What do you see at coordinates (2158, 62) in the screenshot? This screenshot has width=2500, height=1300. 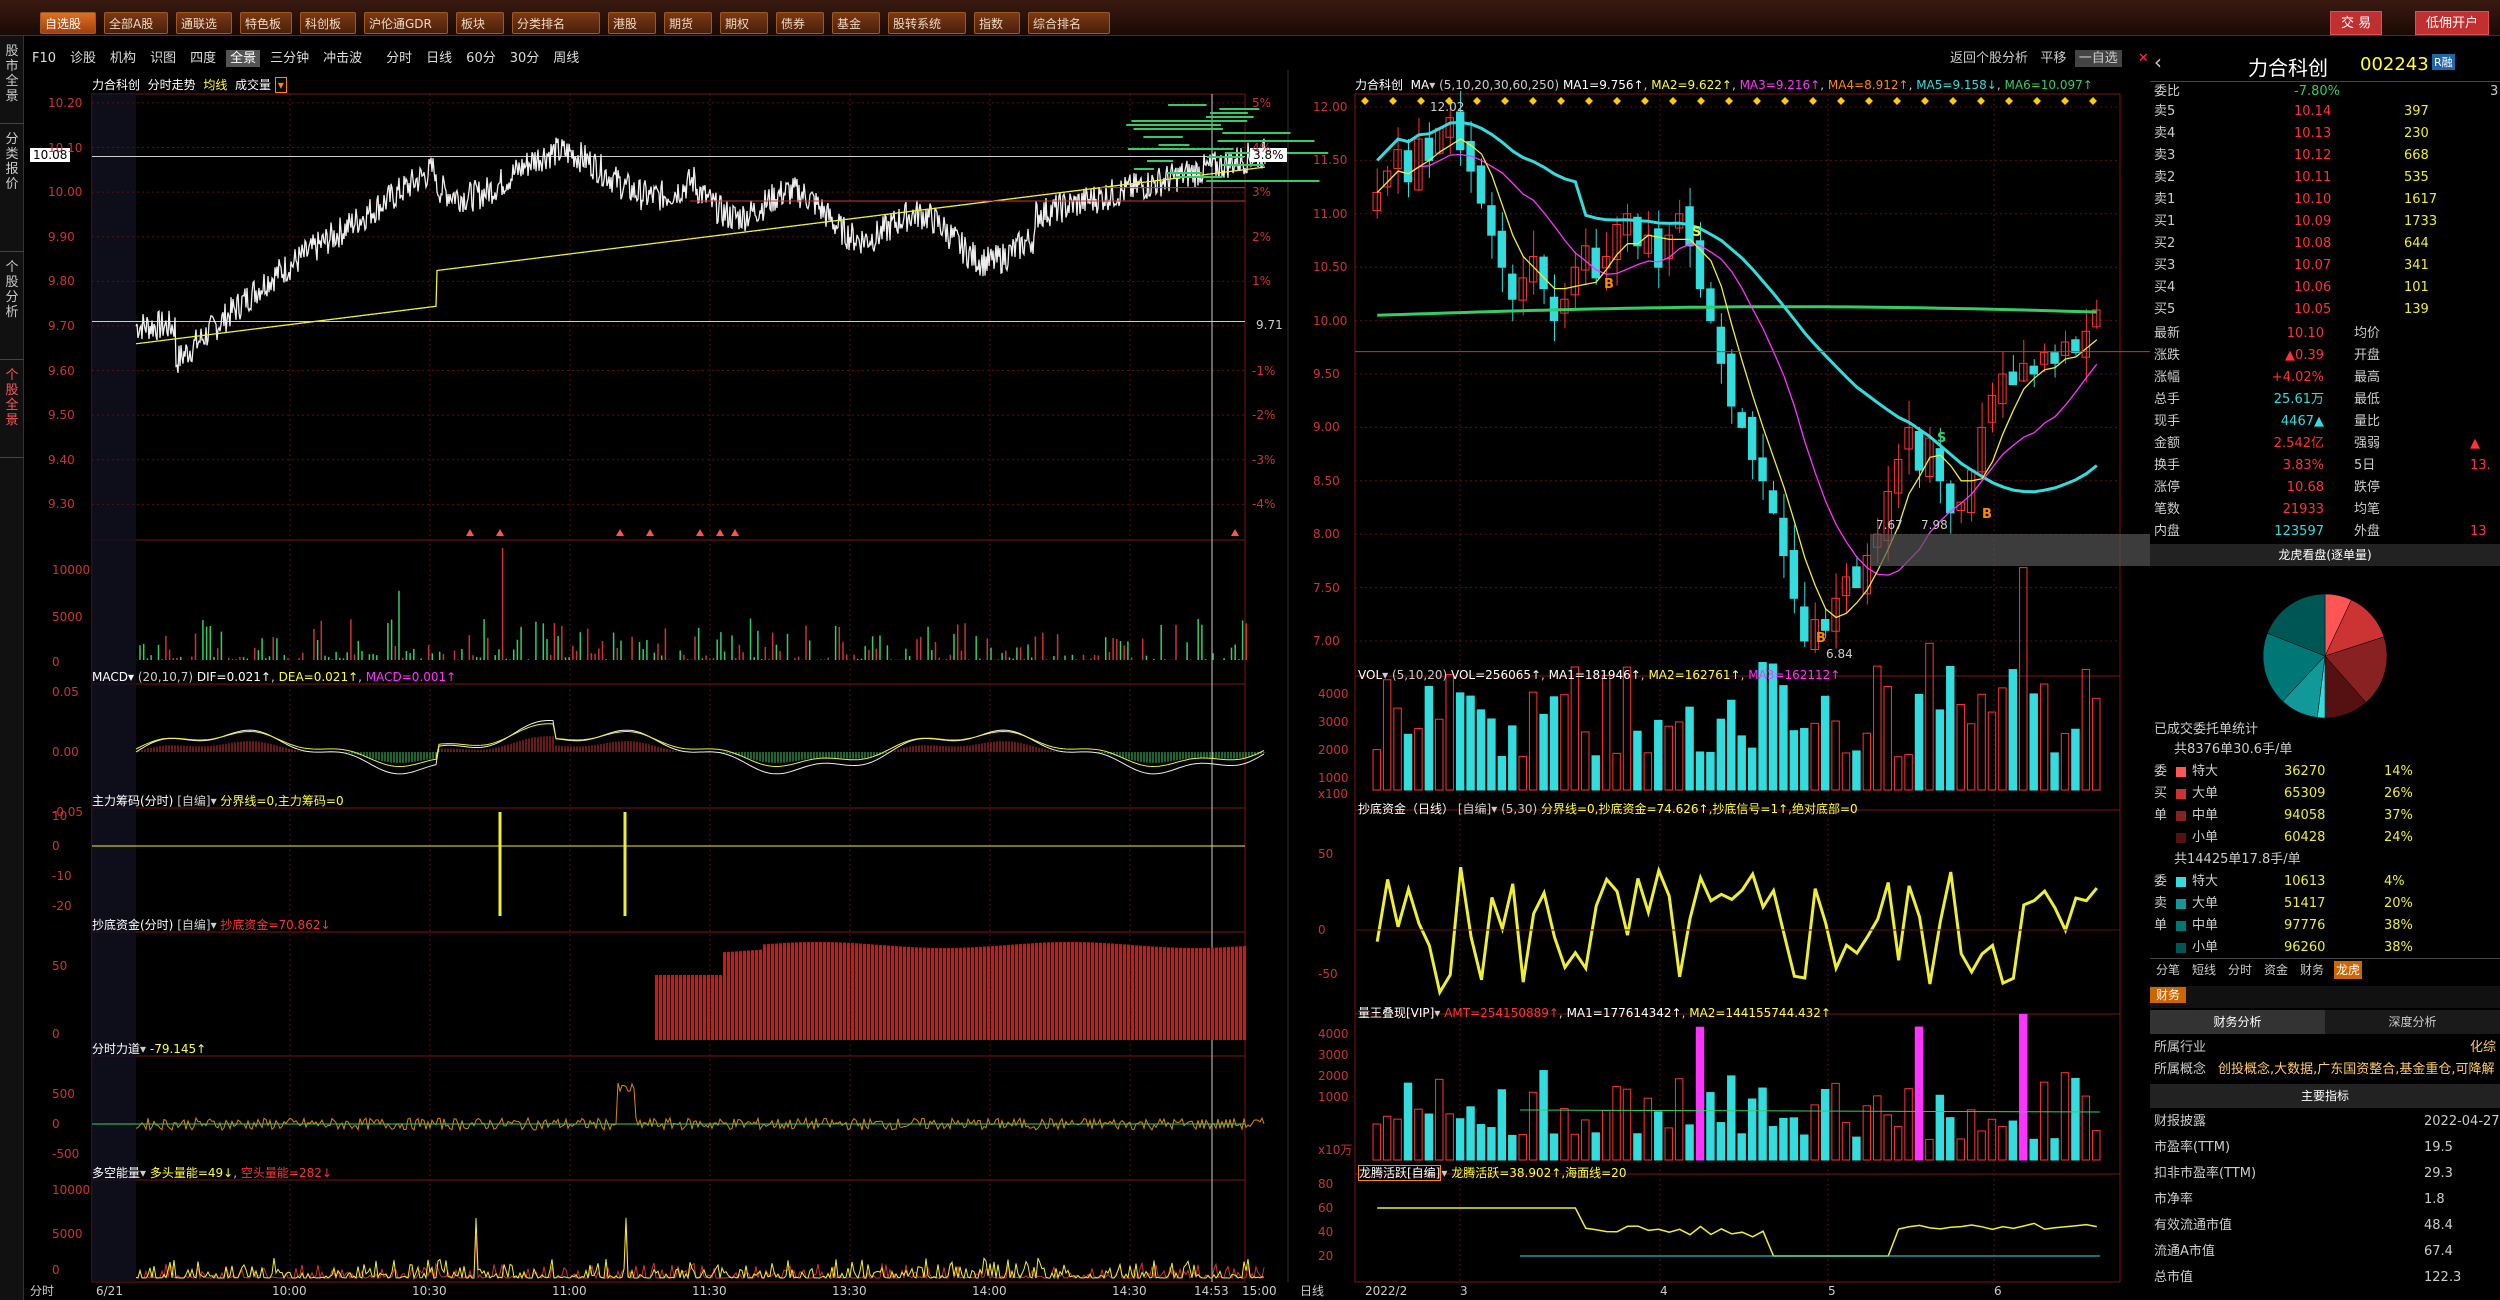 I see `back-arrow-icon: ‹` at bounding box center [2158, 62].